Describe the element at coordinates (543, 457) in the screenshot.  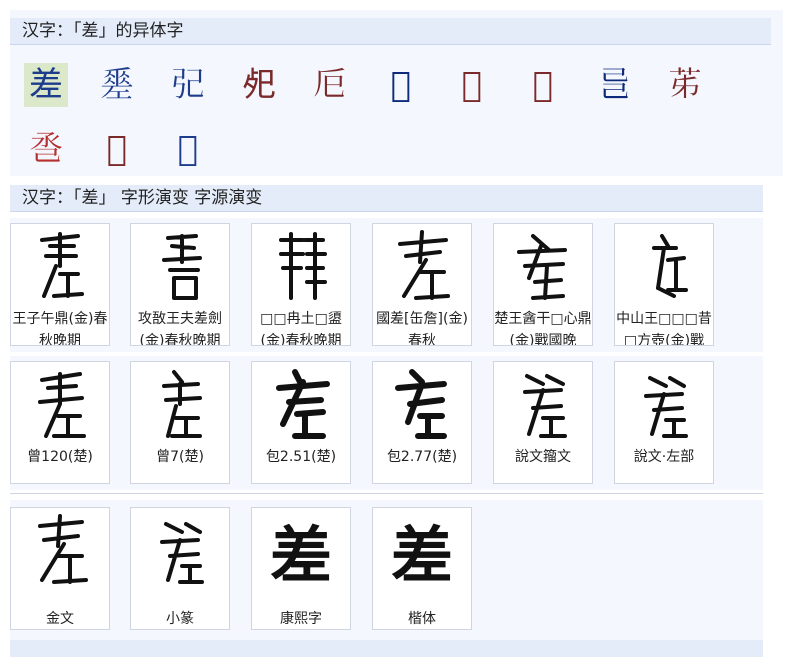
I see `glyph-caption: 說文籀文` at that location.